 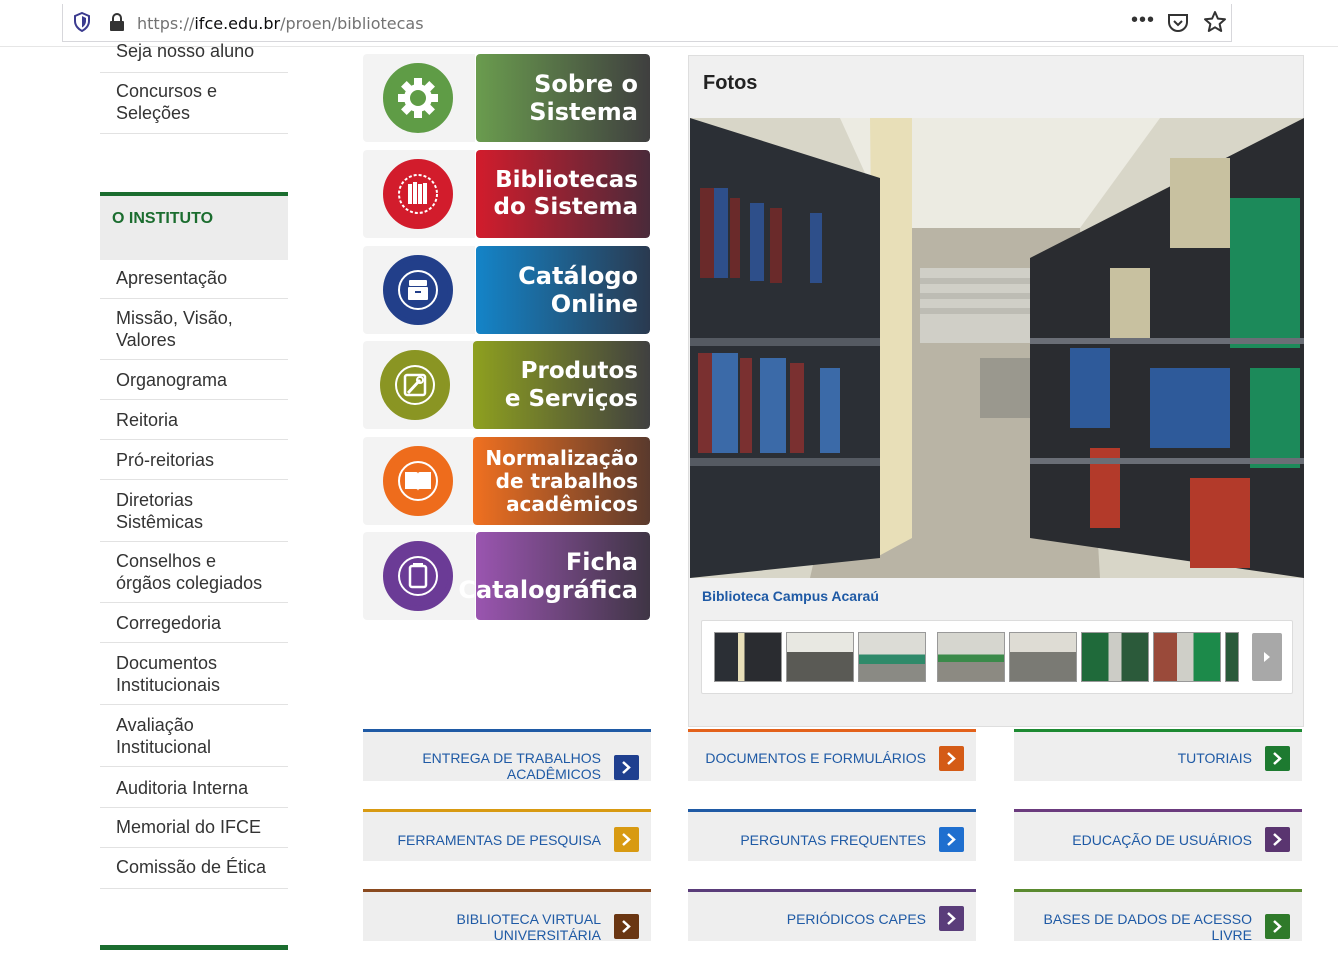 What do you see at coordinates (117, 22) in the screenshot?
I see `lock-icon` at bounding box center [117, 22].